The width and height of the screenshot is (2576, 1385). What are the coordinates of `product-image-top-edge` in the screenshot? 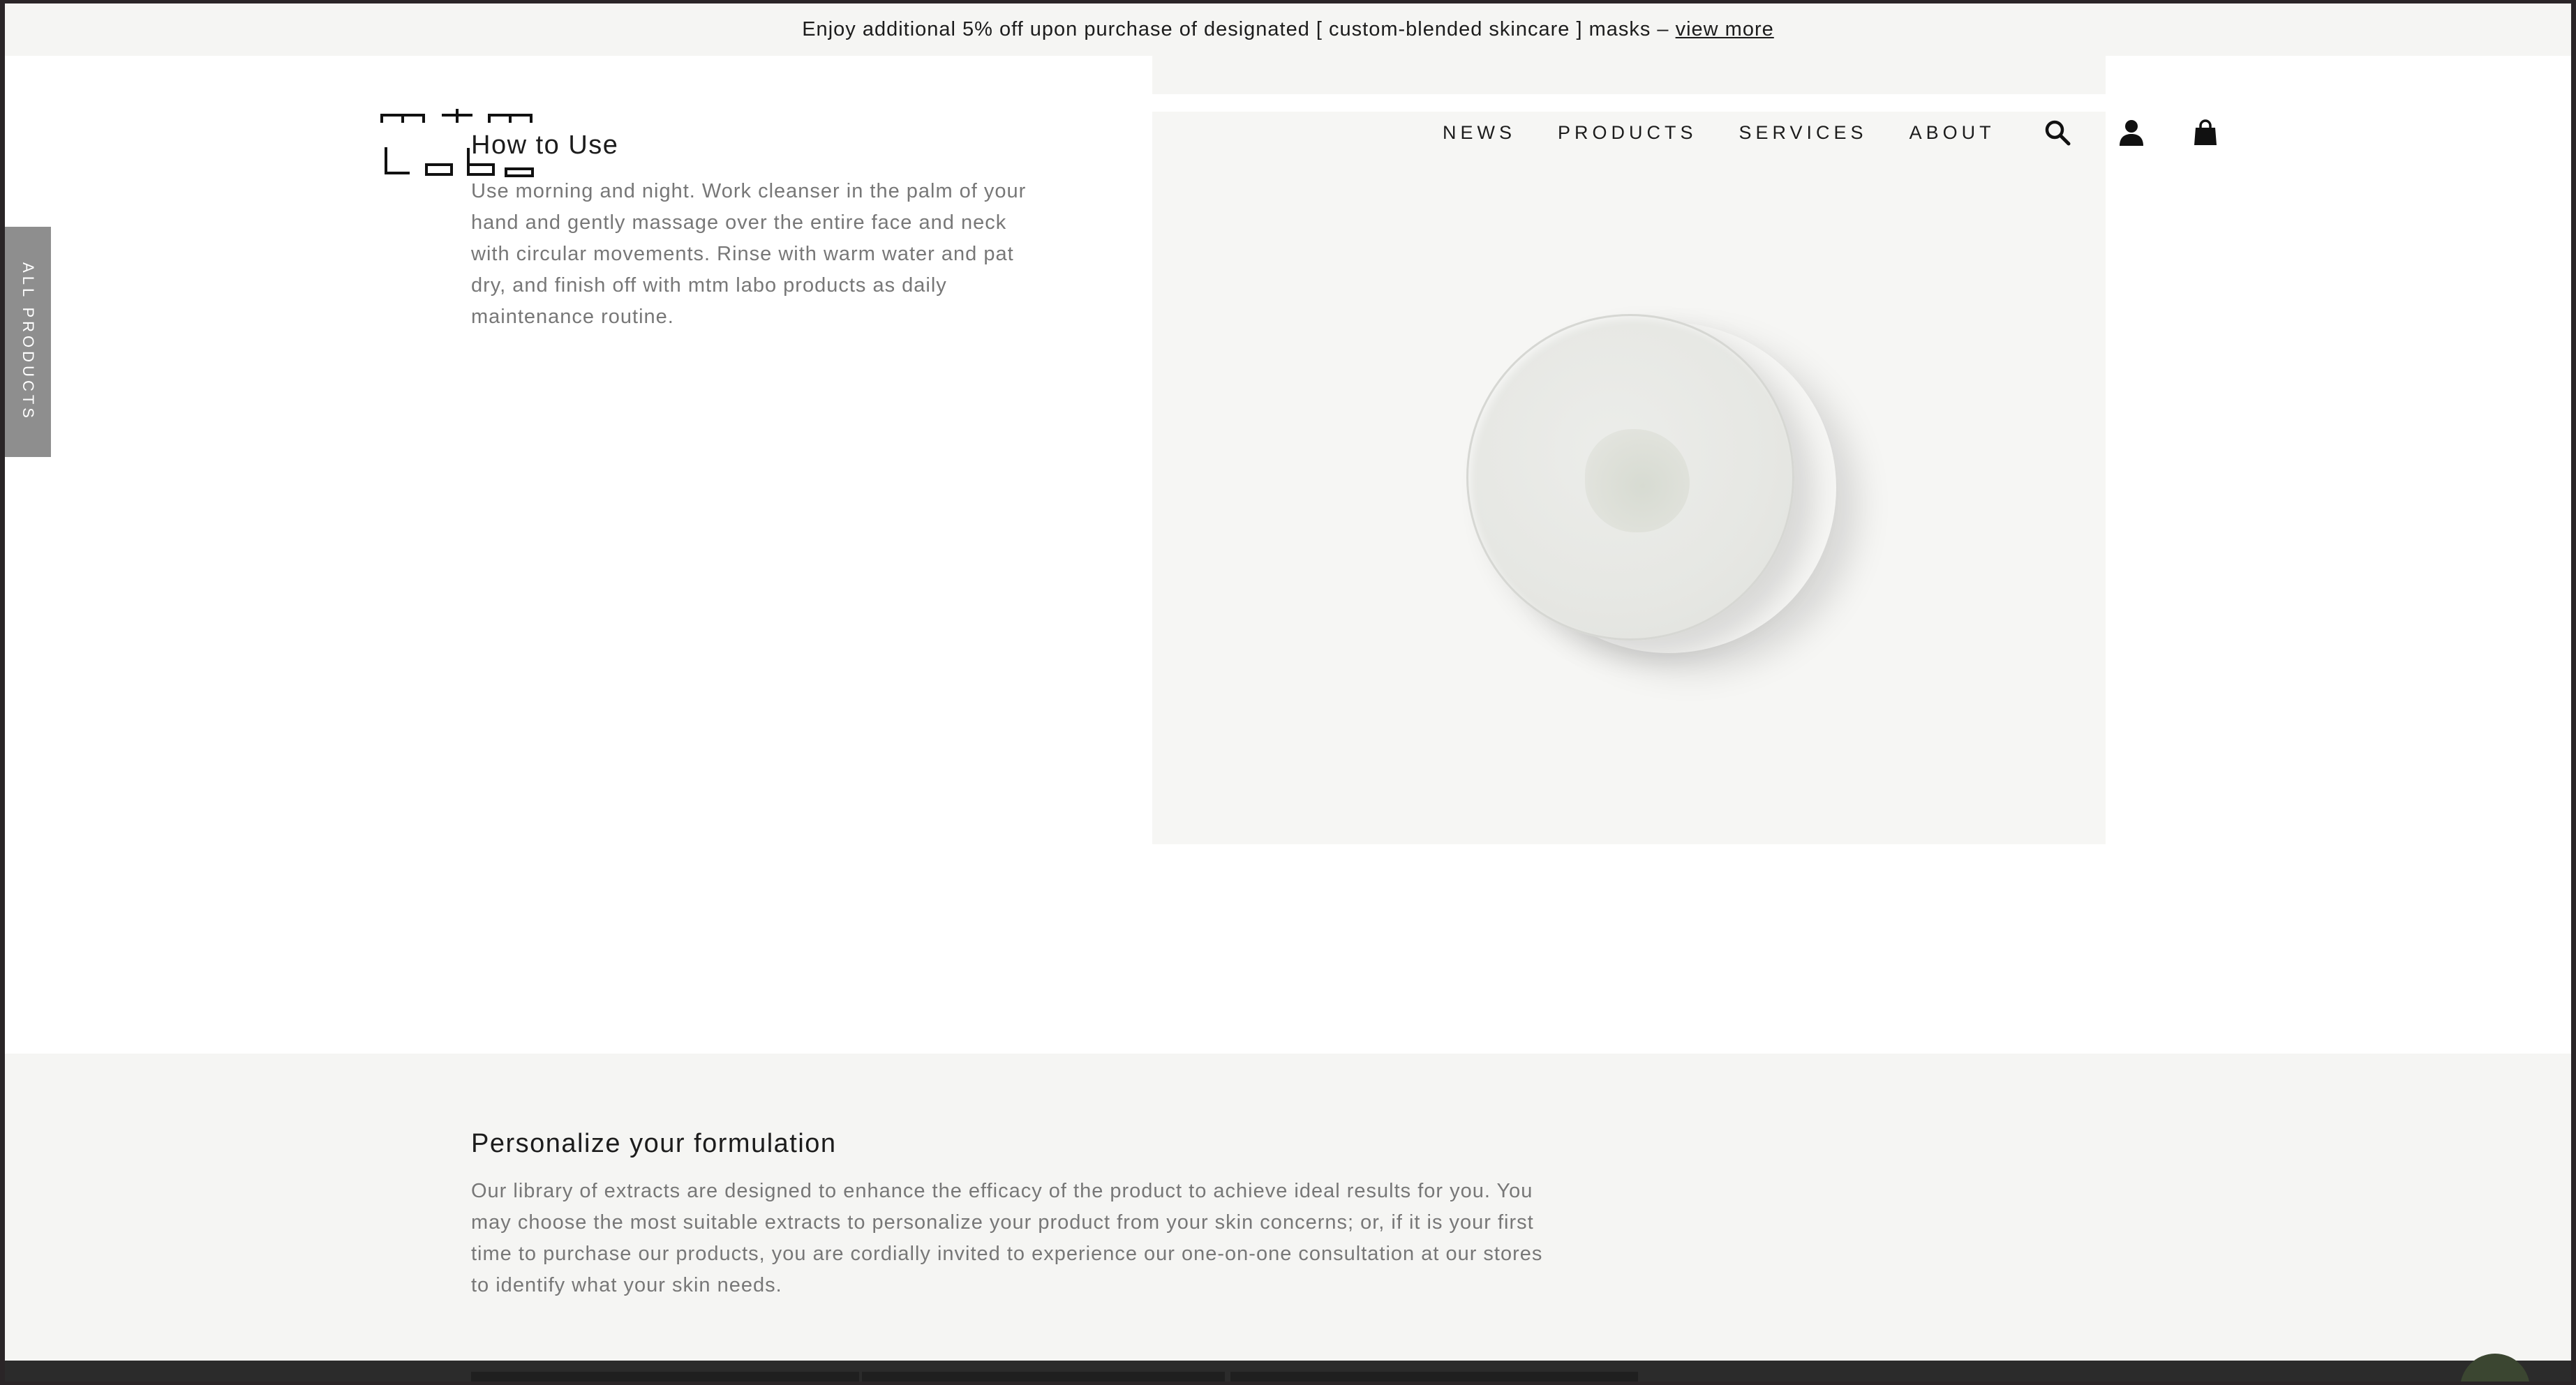 It's located at (1629, 74).